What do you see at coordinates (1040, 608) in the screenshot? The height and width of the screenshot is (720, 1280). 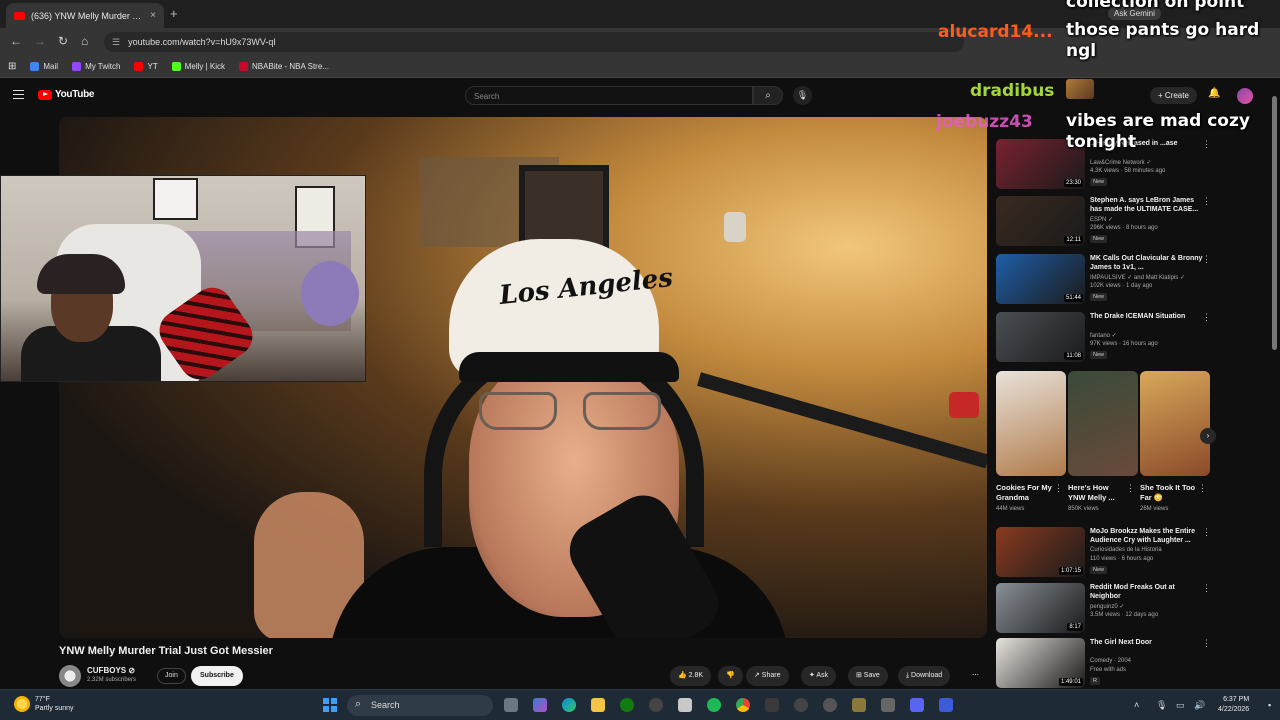 I see `video-thumbnail: 8:17` at bounding box center [1040, 608].